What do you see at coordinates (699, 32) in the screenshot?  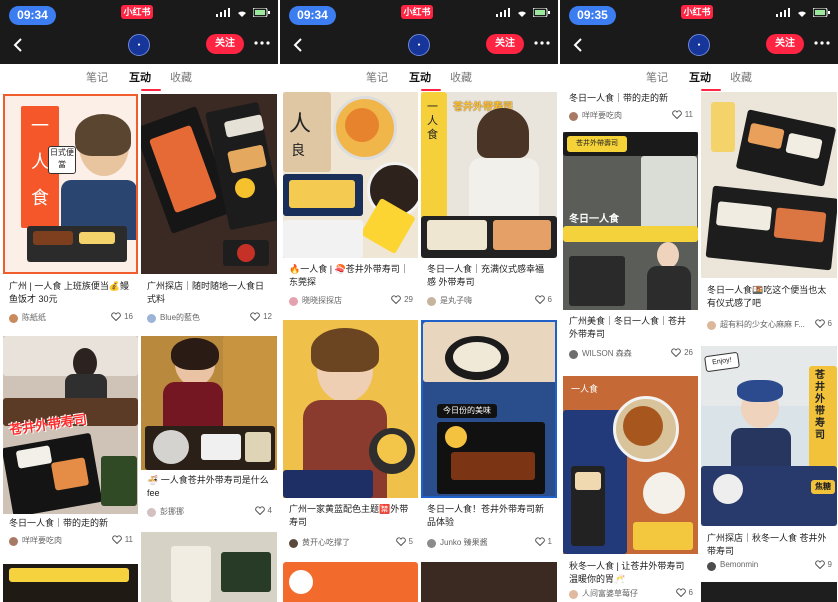 I see `header-bar: 09:35 小红书 ● 关注` at bounding box center [699, 32].